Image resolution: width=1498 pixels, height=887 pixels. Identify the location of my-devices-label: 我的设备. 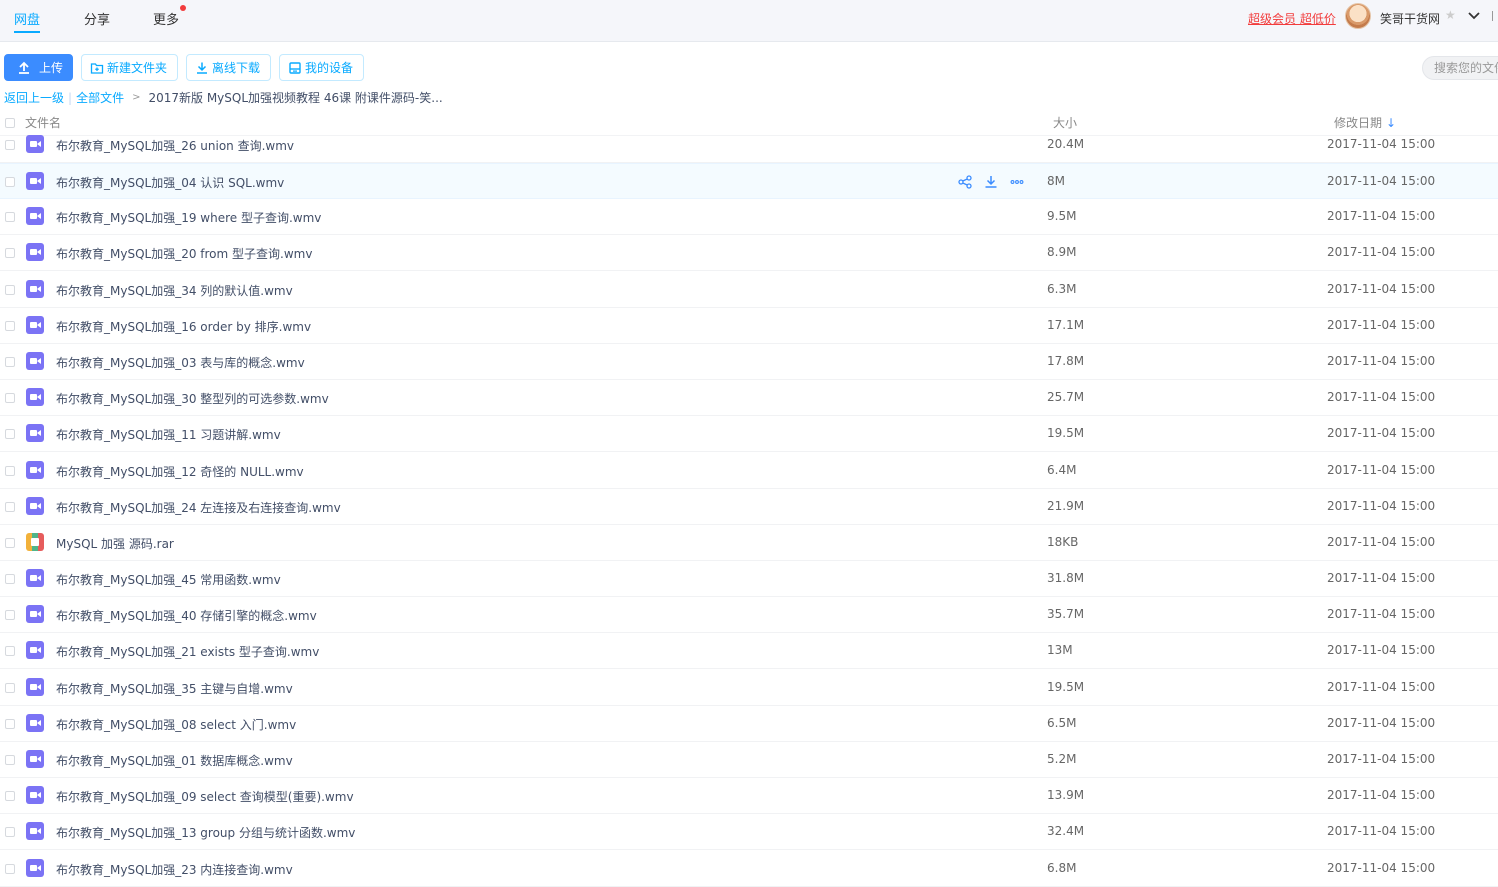
(329, 68).